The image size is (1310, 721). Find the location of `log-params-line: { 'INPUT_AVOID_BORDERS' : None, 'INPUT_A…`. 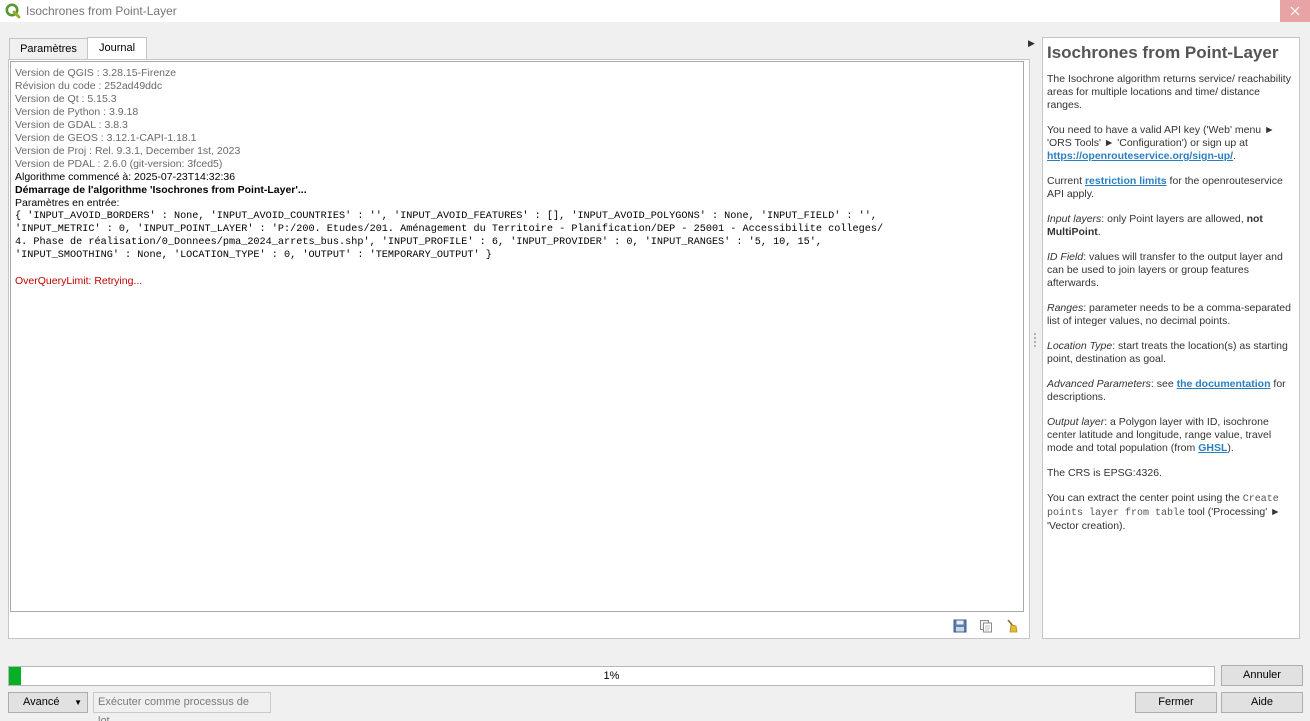

log-params-line: { 'INPUT_AVOID_BORDERS' : None, 'INPUT_A… is located at coordinates (446, 216).